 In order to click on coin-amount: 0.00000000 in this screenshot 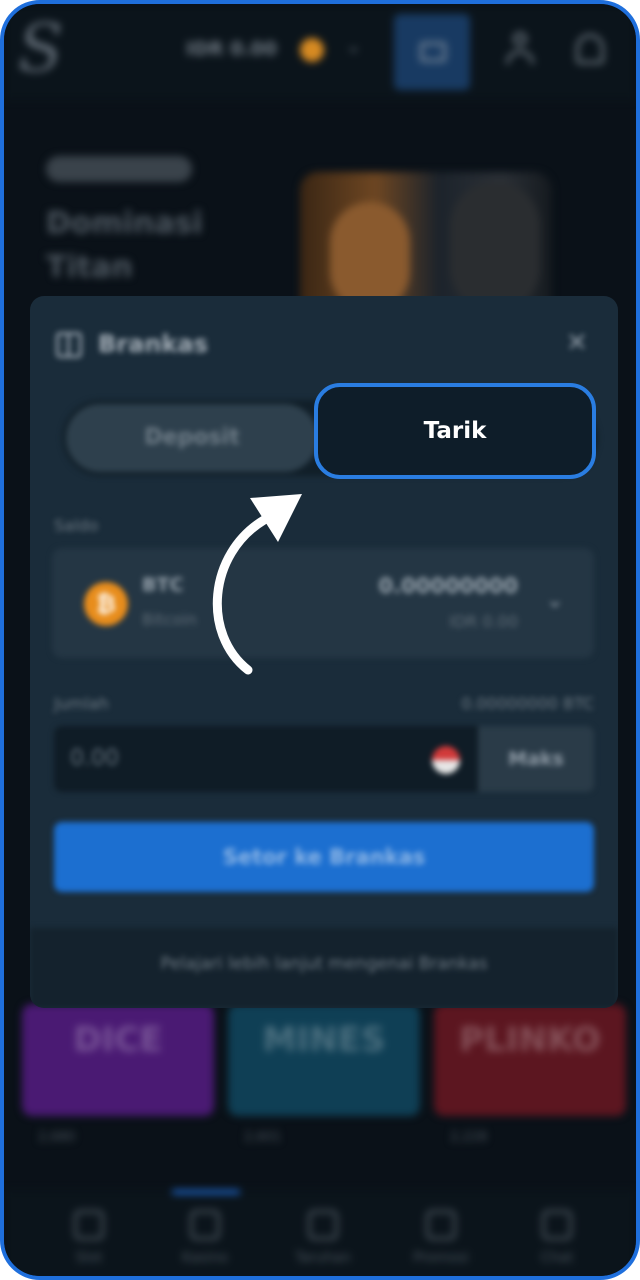, I will do `click(448, 586)`.